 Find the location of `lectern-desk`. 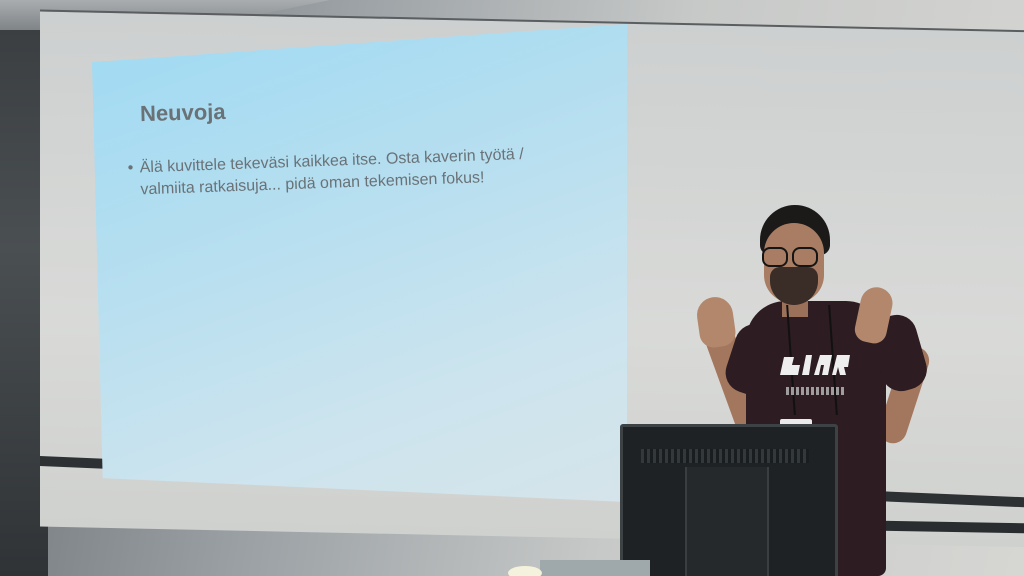

lectern-desk is located at coordinates (595, 568).